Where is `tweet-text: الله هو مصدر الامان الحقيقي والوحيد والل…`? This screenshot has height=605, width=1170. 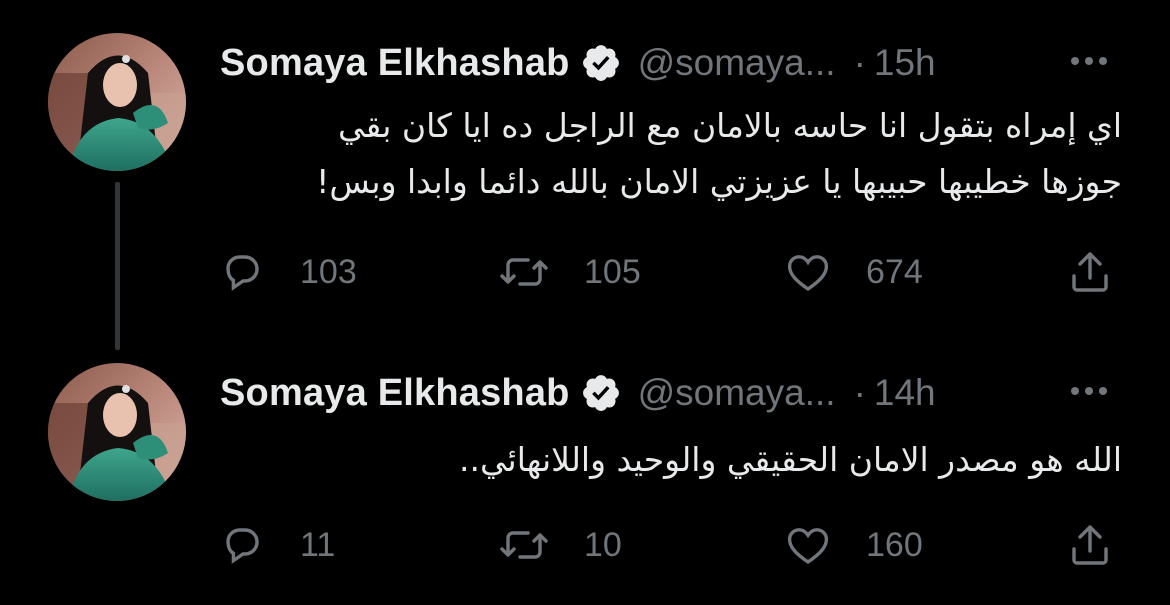 tweet-text: الله هو مصدر الامان الحقيقي والوحيد والل… is located at coordinates (671, 460).